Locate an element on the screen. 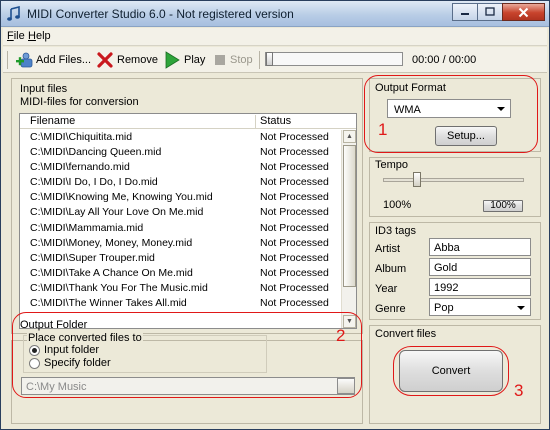 This screenshot has height=430, width=550. stop-button: Stop is located at coordinates (233, 60).